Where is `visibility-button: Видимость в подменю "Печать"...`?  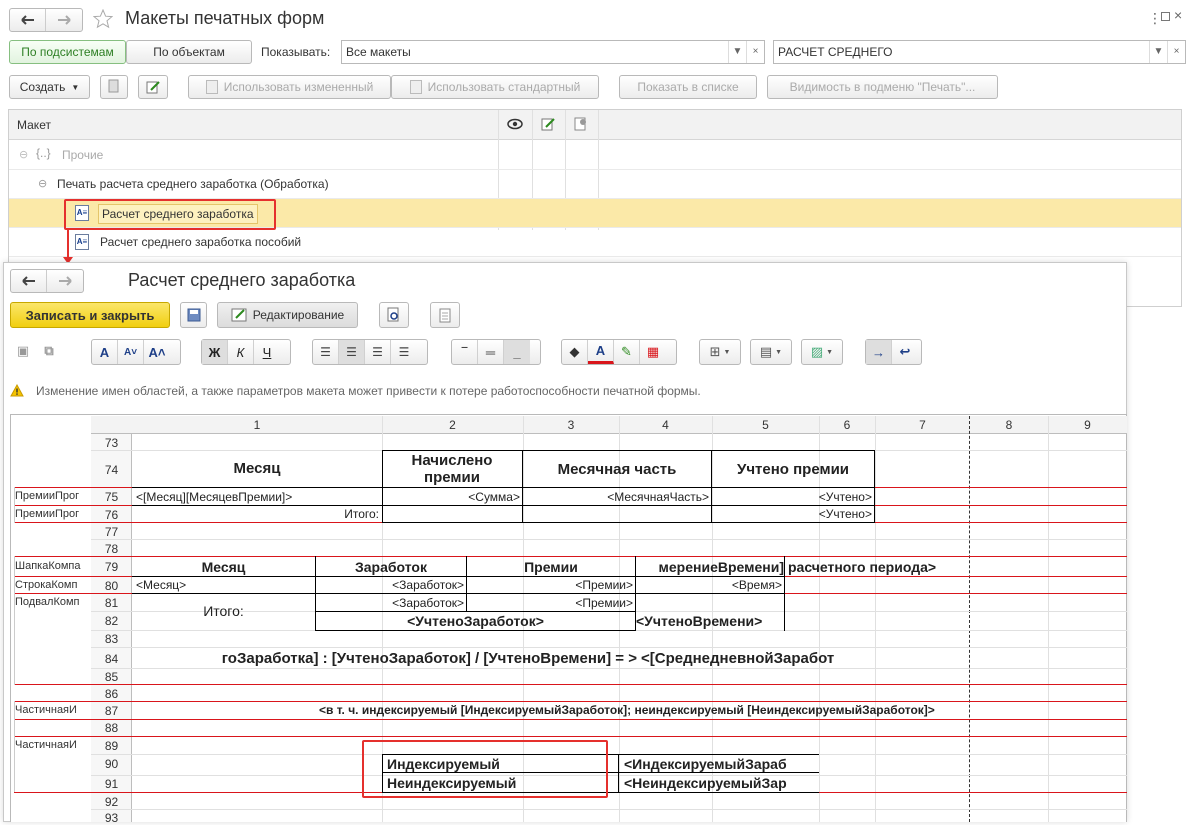 visibility-button: Видимость в подменю "Печать"... is located at coordinates (882, 87).